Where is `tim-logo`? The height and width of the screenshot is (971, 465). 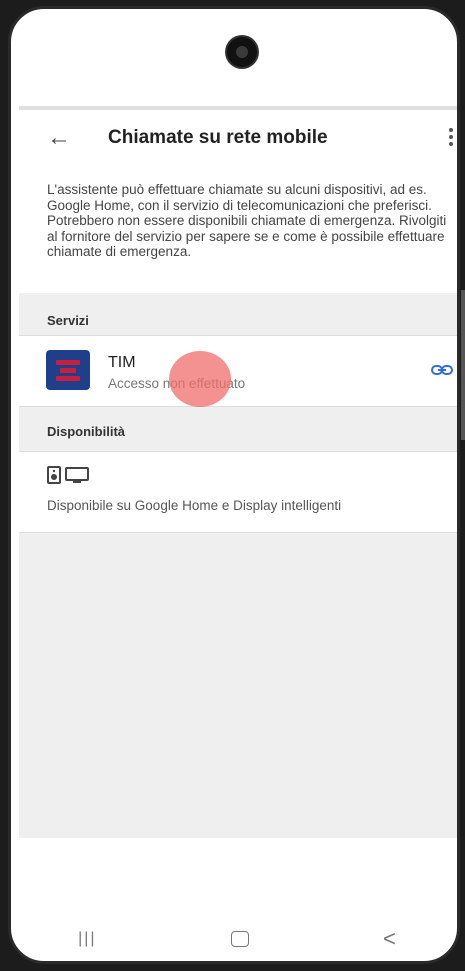
tim-logo is located at coordinates (68, 370).